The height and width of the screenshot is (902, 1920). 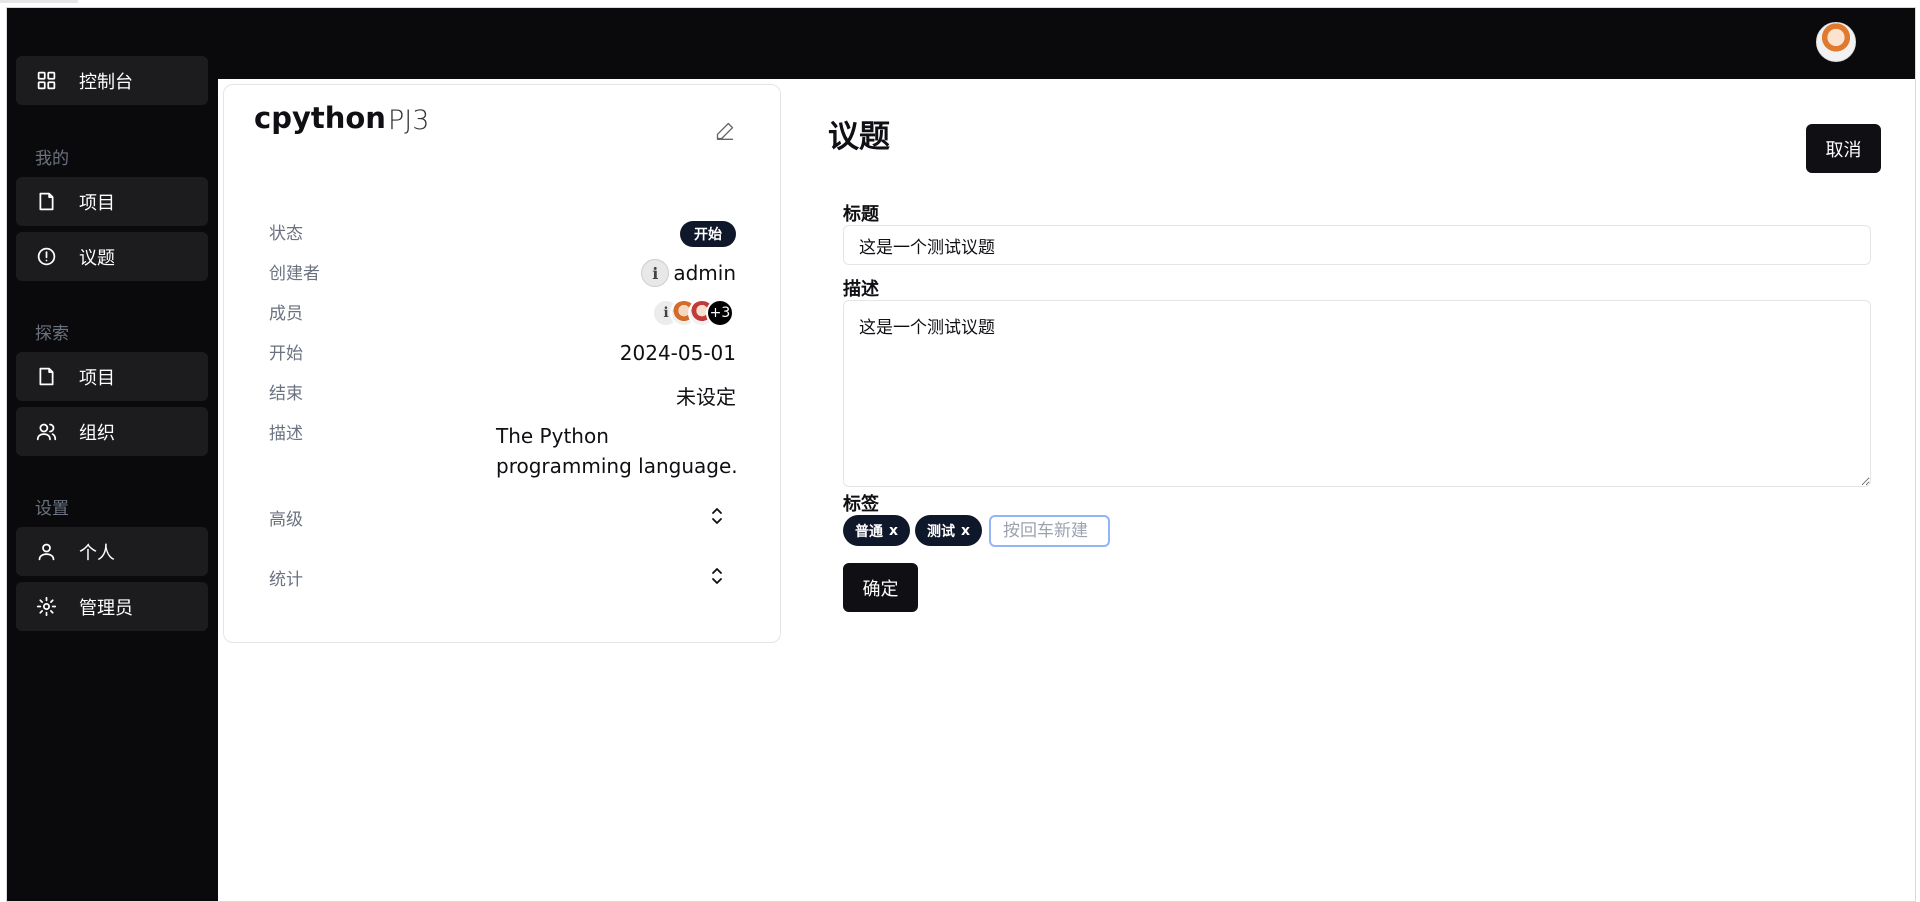 What do you see at coordinates (46, 552) in the screenshot?
I see `user-icon` at bounding box center [46, 552].